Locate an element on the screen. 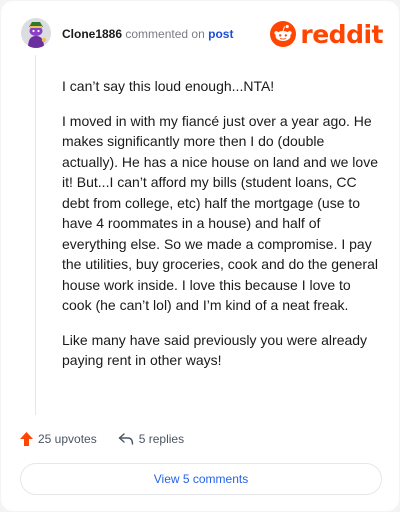 This screenshot has width=400, height=512. reddit-logo: reddit is located at coordinates (326, 34).